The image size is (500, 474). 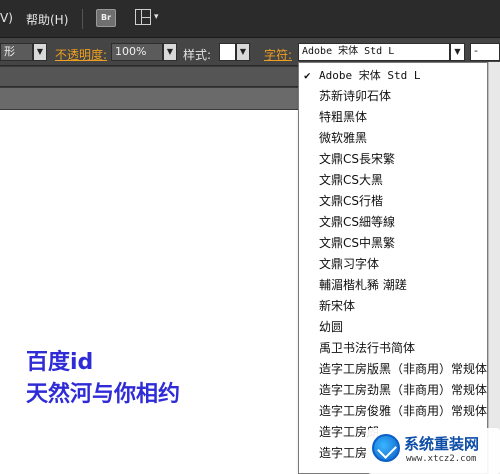 I want to click on opacity-label: 不透明度:, so click(x=81, y=54).